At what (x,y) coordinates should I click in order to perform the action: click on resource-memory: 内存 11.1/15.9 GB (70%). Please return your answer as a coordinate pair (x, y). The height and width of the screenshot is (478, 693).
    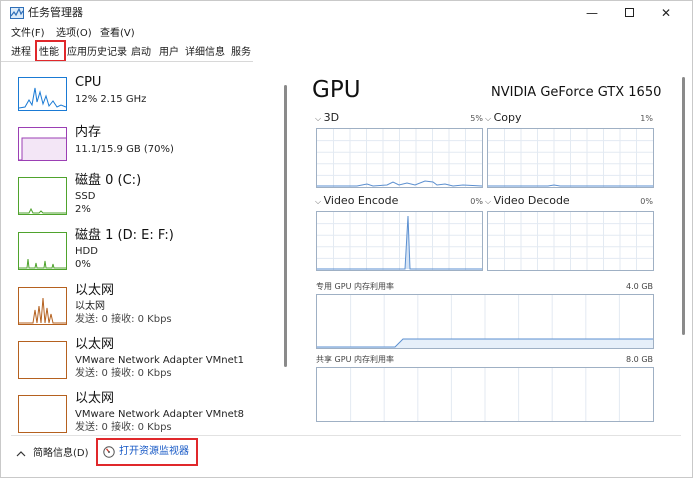
    Looking at the image, I should click on (146, 151).